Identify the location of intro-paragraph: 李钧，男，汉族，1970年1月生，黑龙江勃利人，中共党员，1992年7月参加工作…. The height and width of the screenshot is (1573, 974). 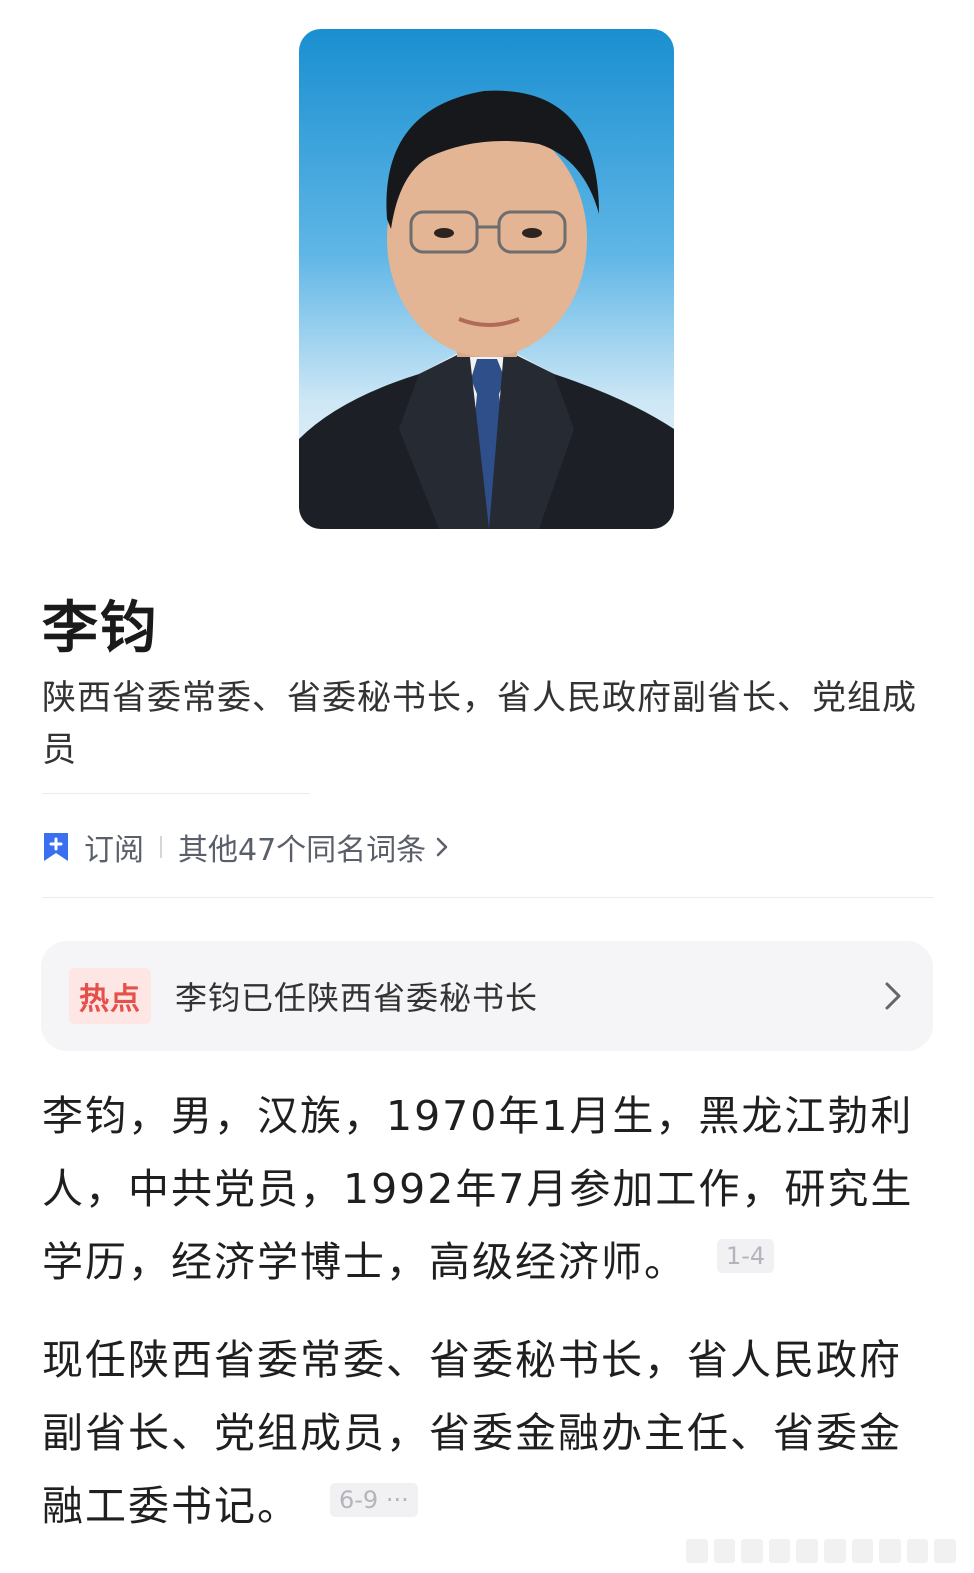
(488, 1189).